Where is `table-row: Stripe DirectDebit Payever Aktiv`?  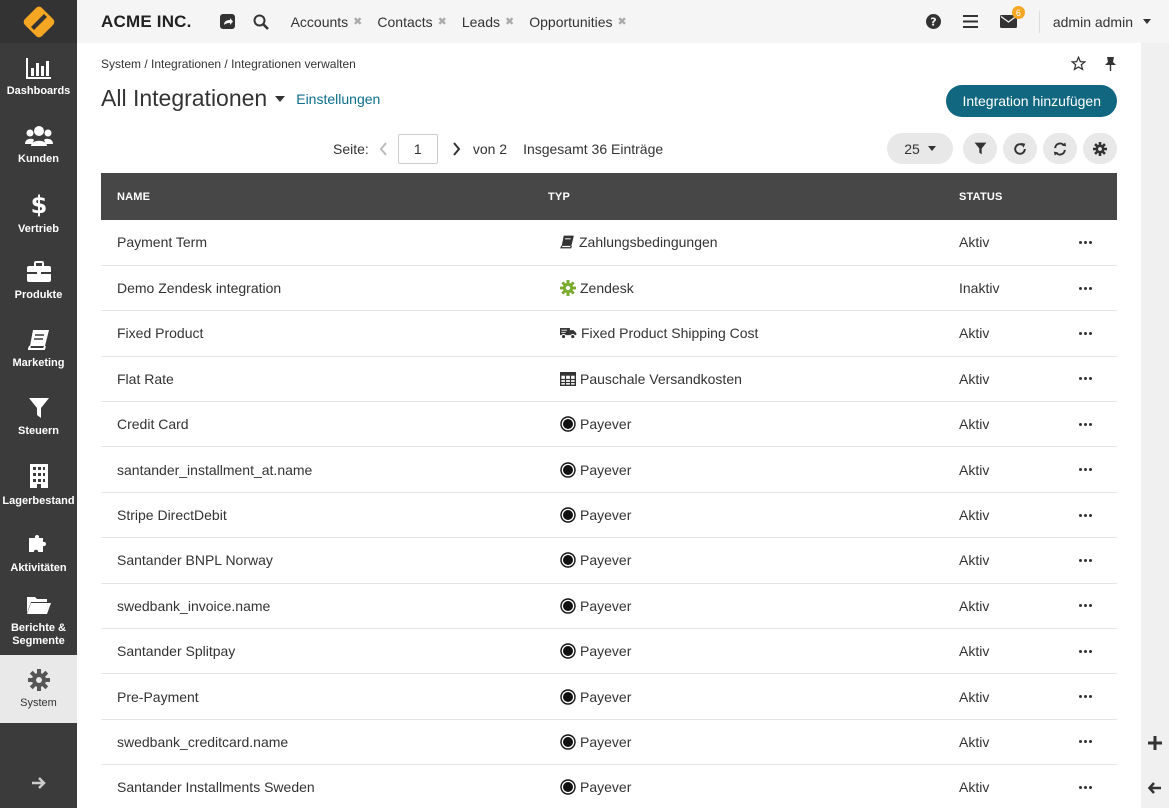
table-row: Stripe DirectDebit Payever Aktiv is located at coordinates (609, 515).